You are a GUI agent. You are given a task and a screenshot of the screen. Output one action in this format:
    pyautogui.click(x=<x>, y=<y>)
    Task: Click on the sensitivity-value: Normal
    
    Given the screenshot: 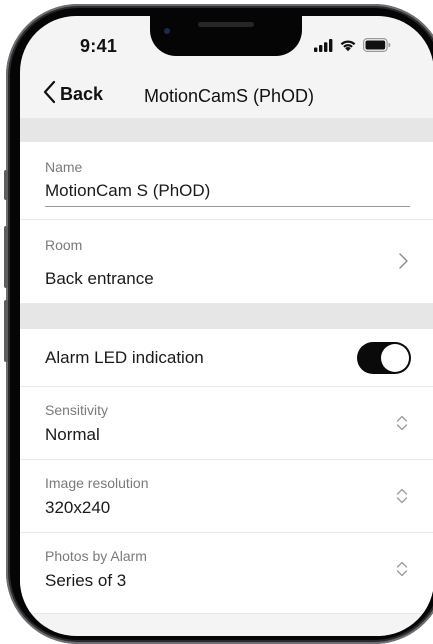 What is the action you would take?
    pyautogui.click(x=72, y=434)
    